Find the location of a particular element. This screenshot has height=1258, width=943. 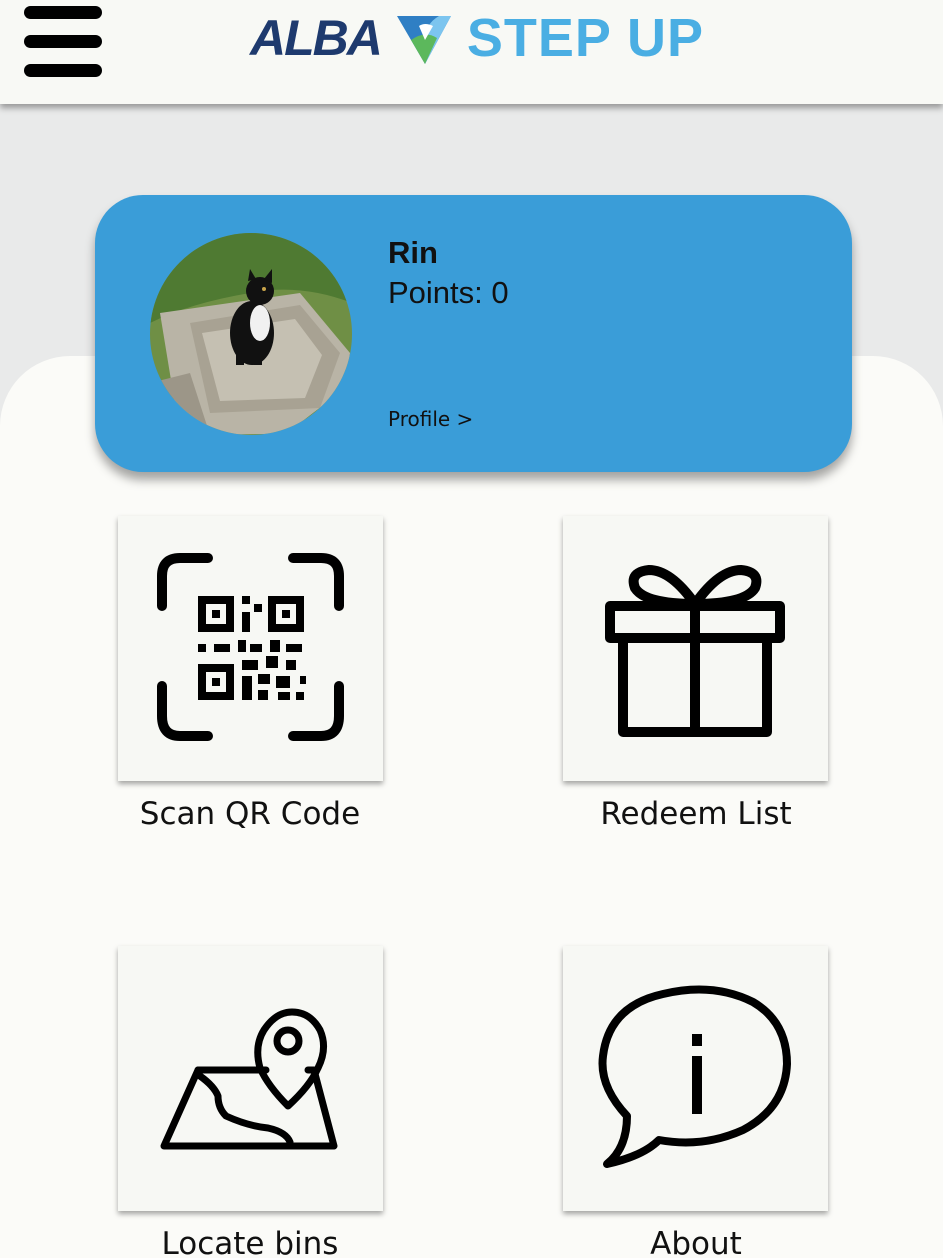

about-label: About is located at coordinates (696, 1242).